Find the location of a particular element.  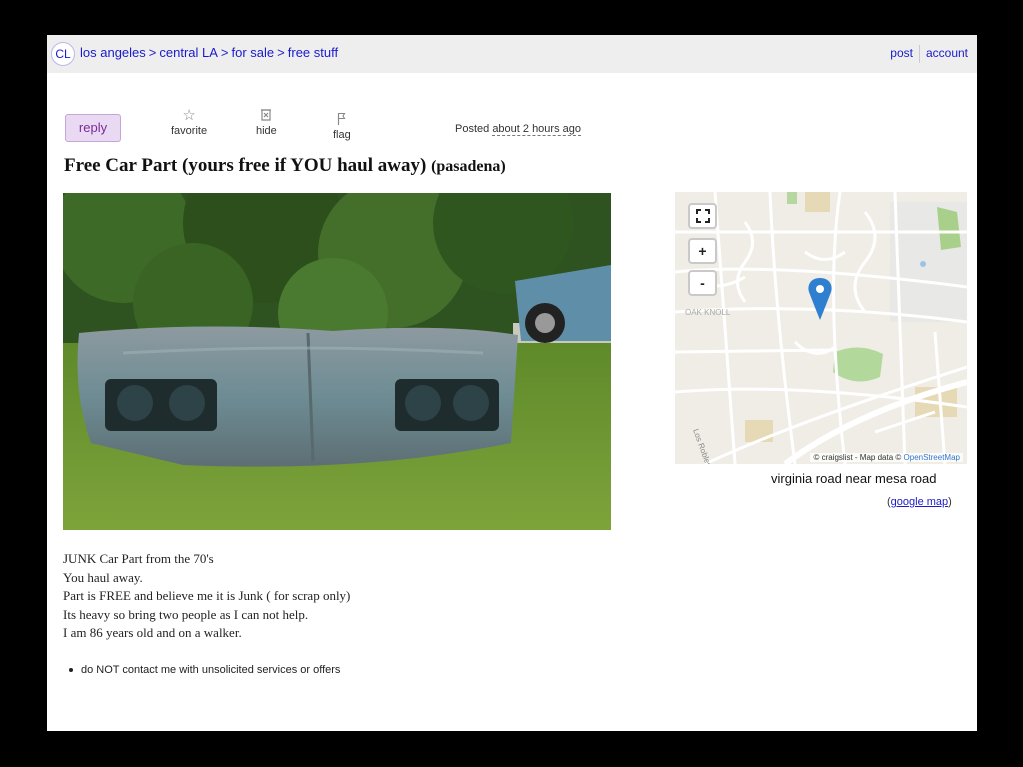

map-location-text: virginia road near mesa road is located at coordinates (854, 478).